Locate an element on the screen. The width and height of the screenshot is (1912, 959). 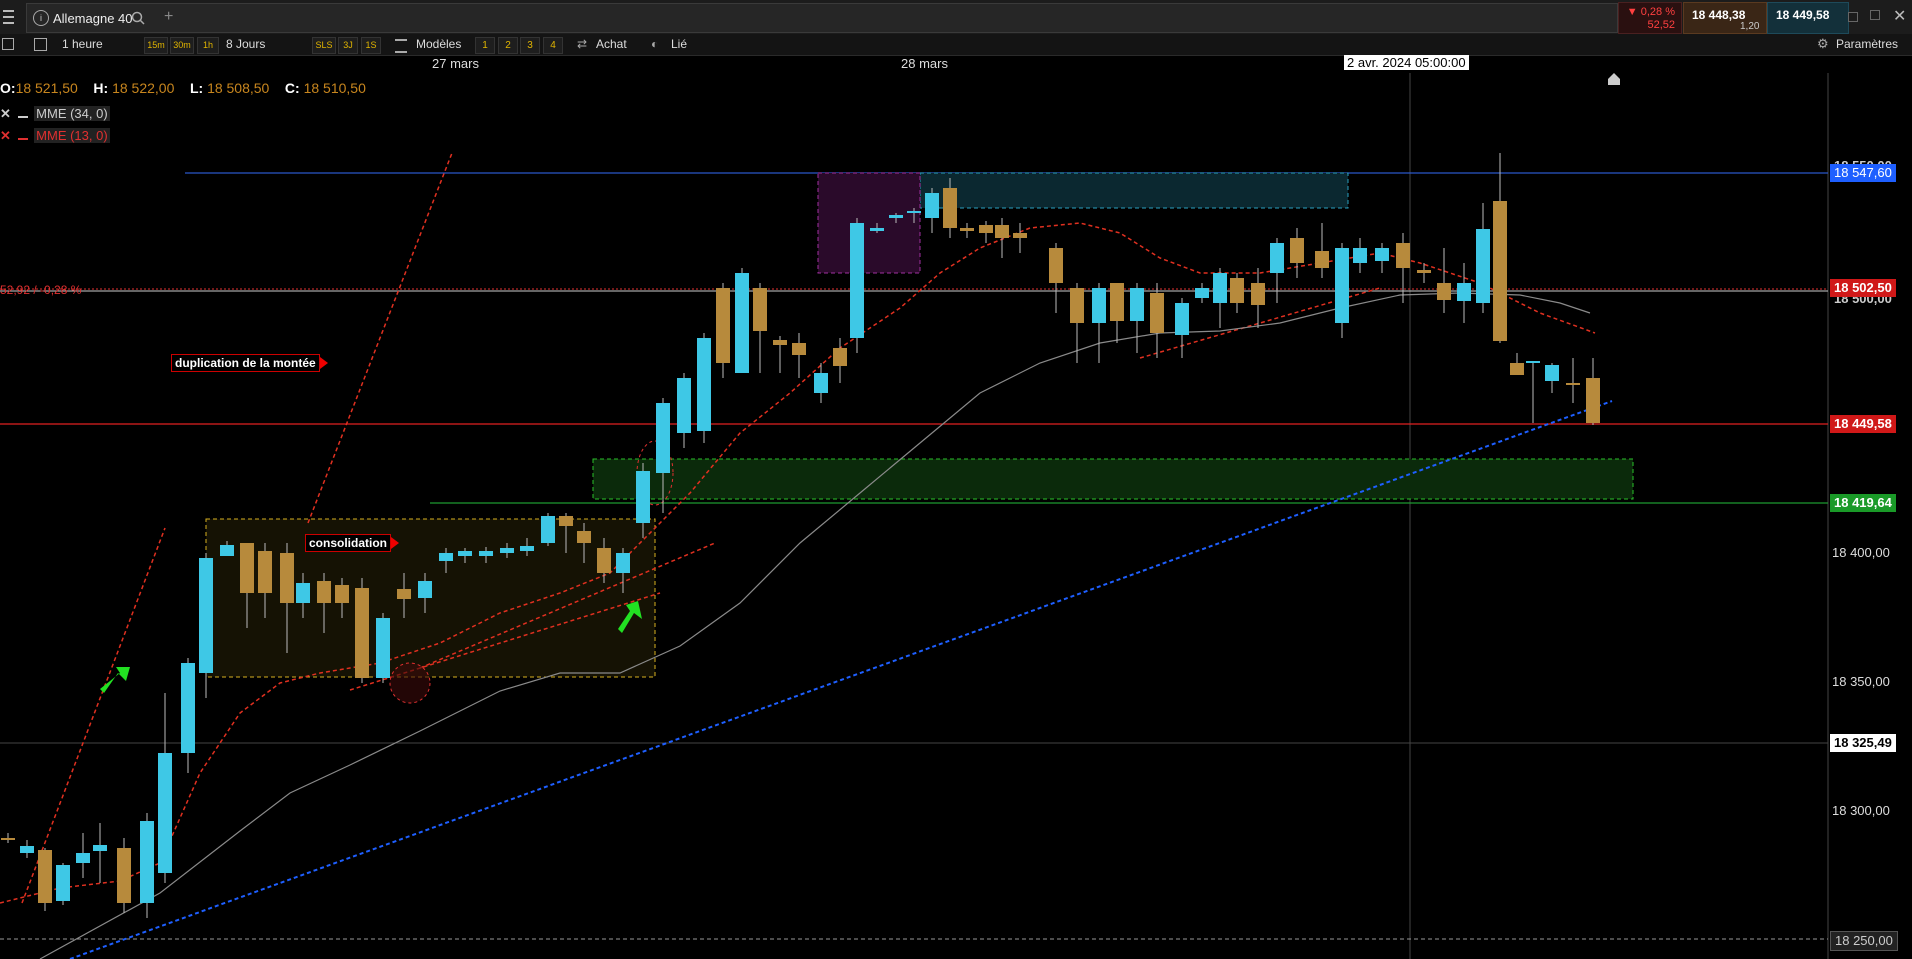
spread-value: 1,20 is located at coordinates (1750, 26).